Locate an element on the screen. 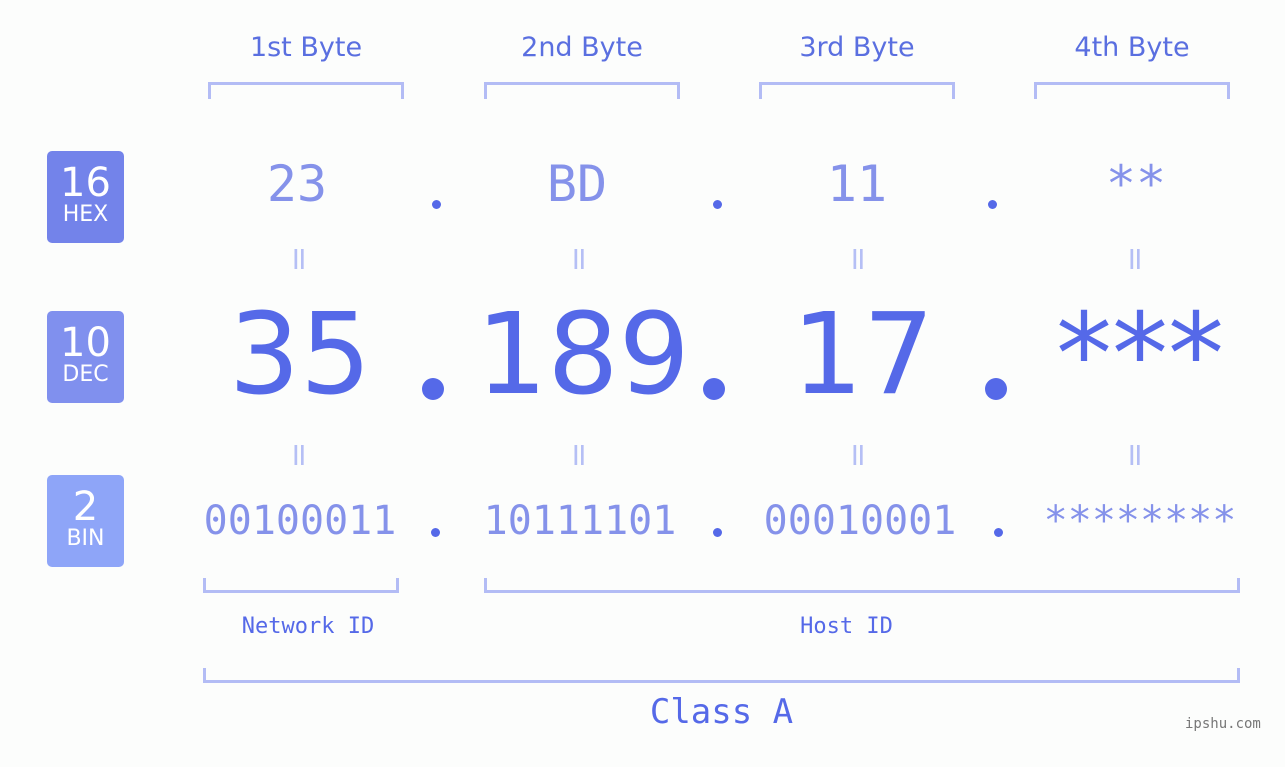 The height and width of the screenshot is (767, 1285). host-id-bracket is located at coordinates (862, 585).